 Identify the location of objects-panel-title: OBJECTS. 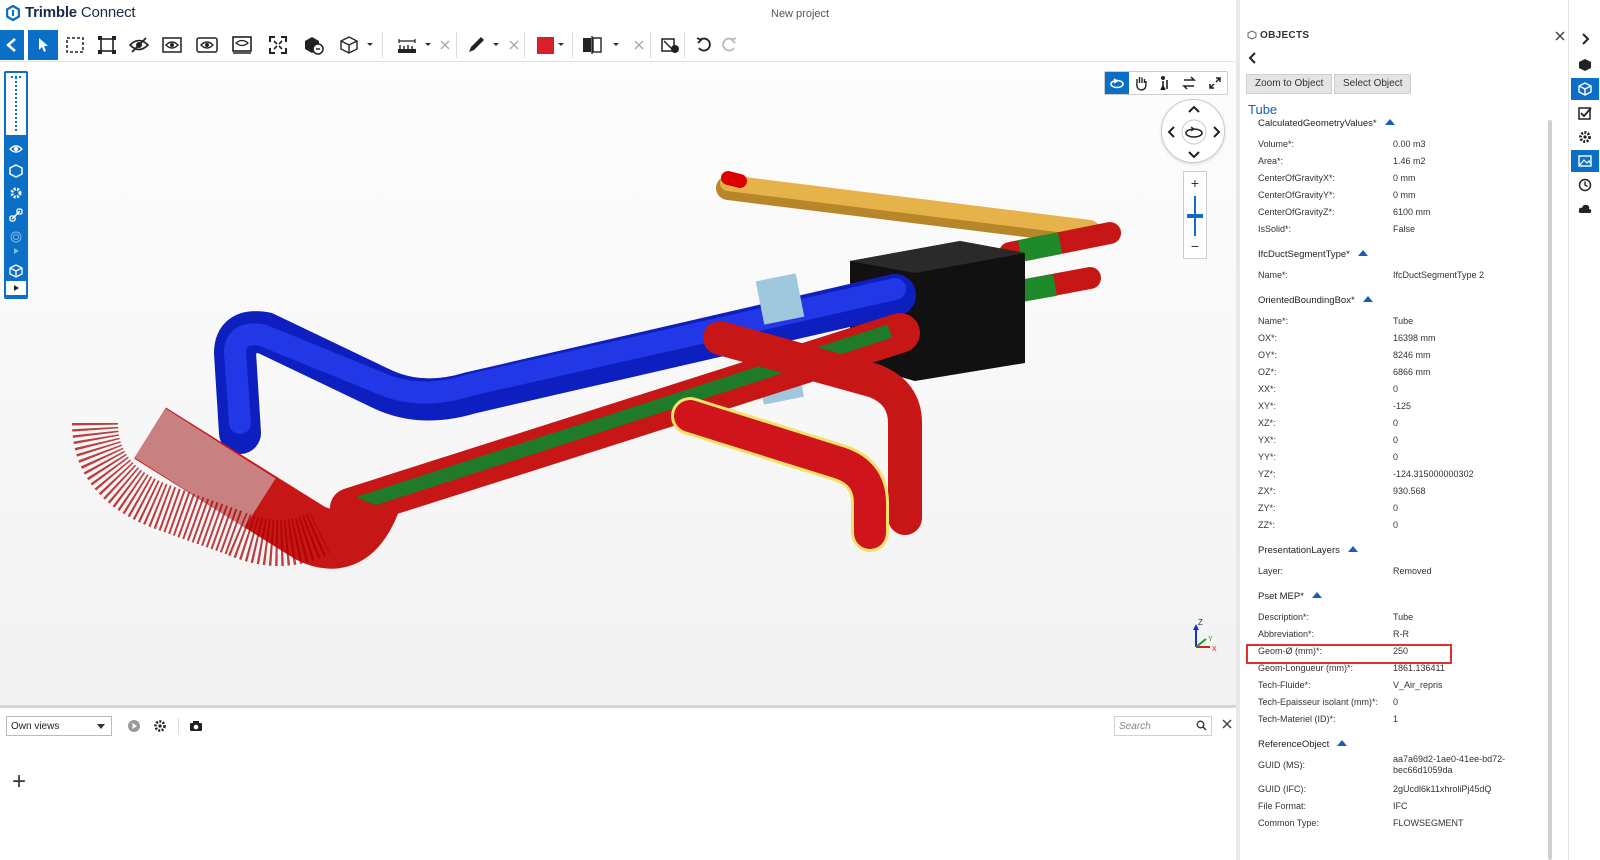
(1285, 35).